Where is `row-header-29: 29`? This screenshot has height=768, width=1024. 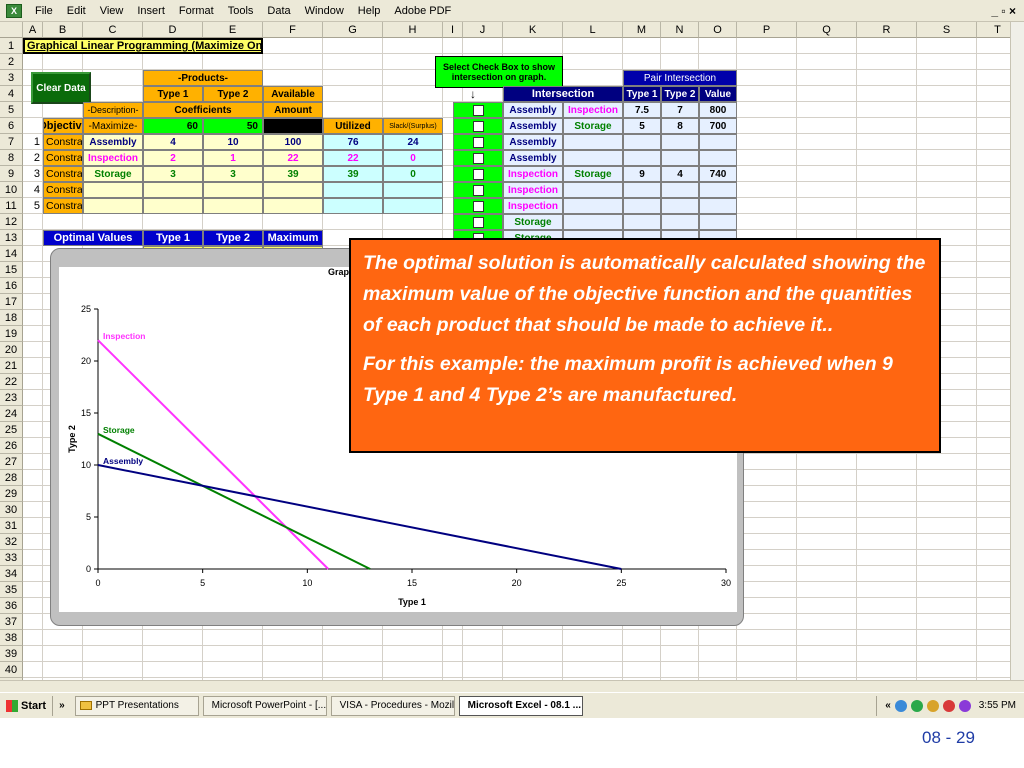
row-header-29: 29 is located at coordinates (11, 494).